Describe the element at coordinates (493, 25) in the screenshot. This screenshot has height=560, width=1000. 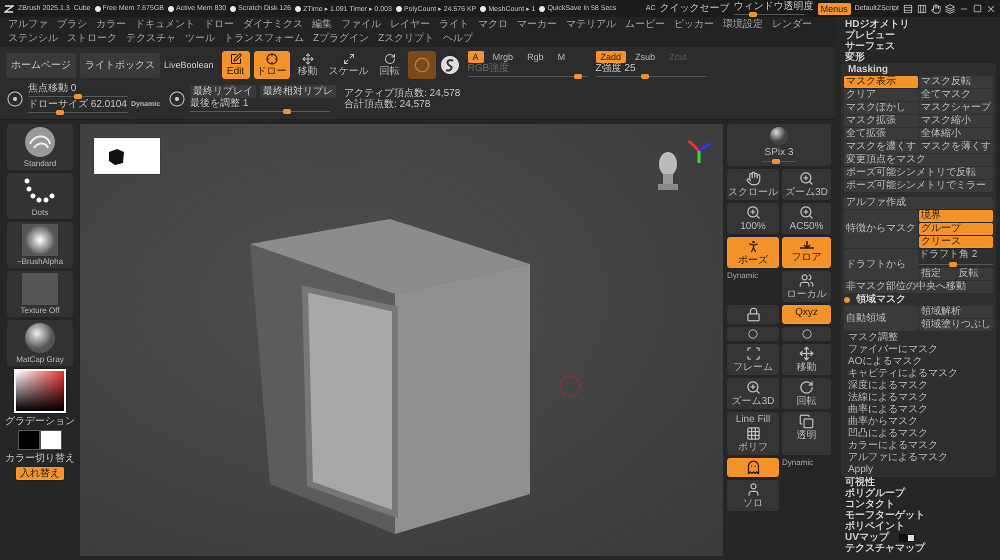
I see `menu-item: マクロ` at that location.